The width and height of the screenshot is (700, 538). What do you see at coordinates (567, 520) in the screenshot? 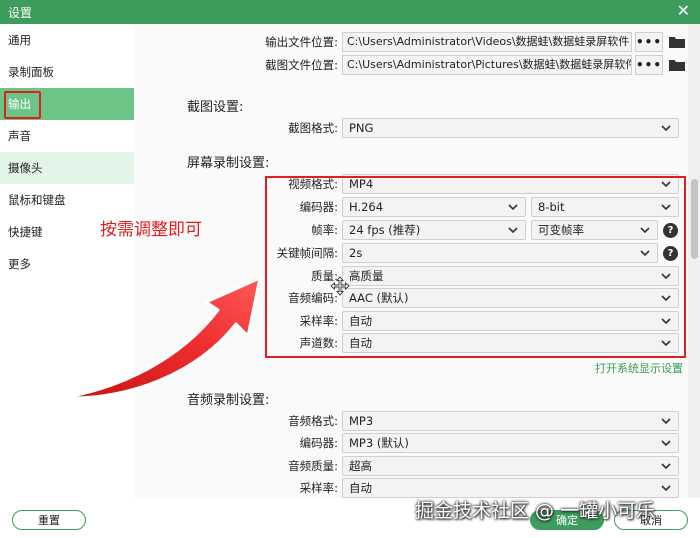
I see `ok-button: 确定` at bounding box center [567, 520].